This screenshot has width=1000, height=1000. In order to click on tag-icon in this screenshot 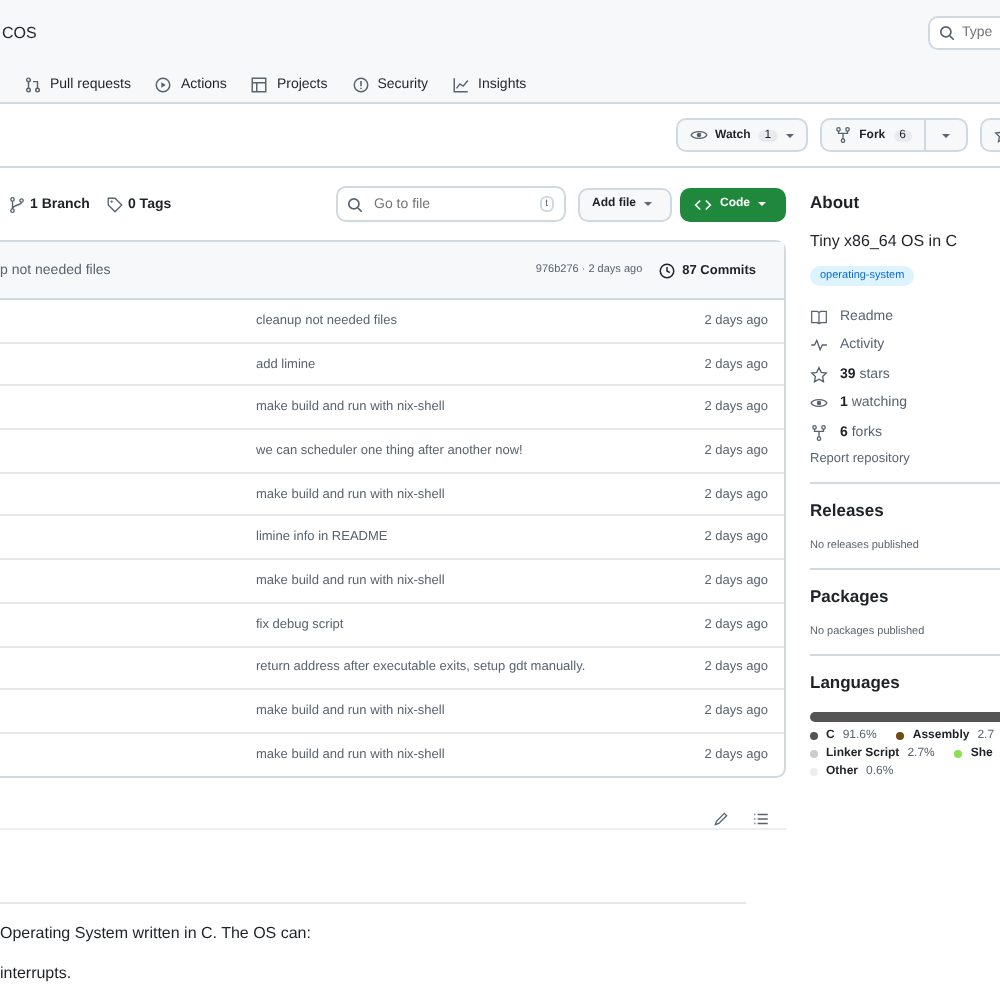, I will do `click(114, 204)`.